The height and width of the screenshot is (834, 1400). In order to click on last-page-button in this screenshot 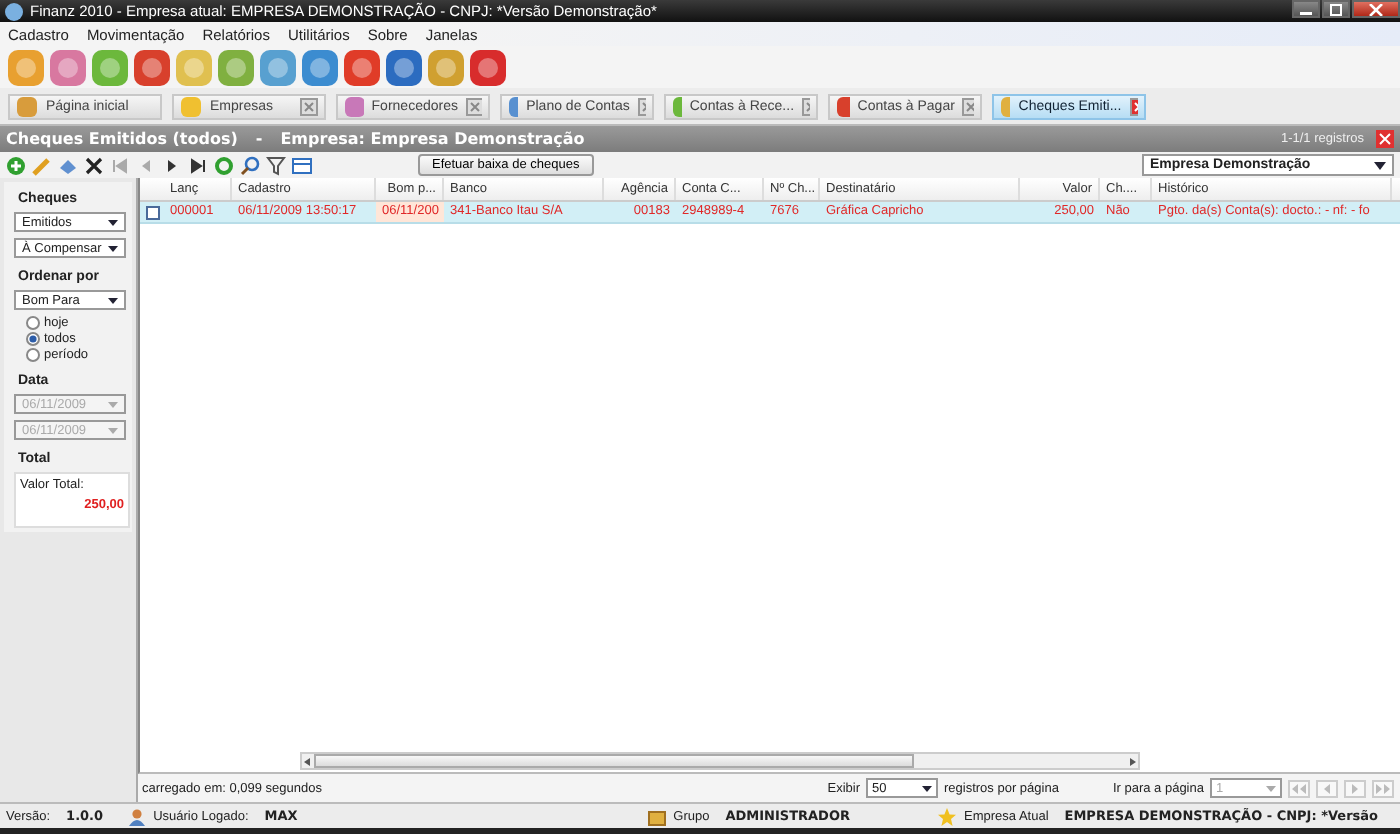, I will do `click(1383, 788)`.